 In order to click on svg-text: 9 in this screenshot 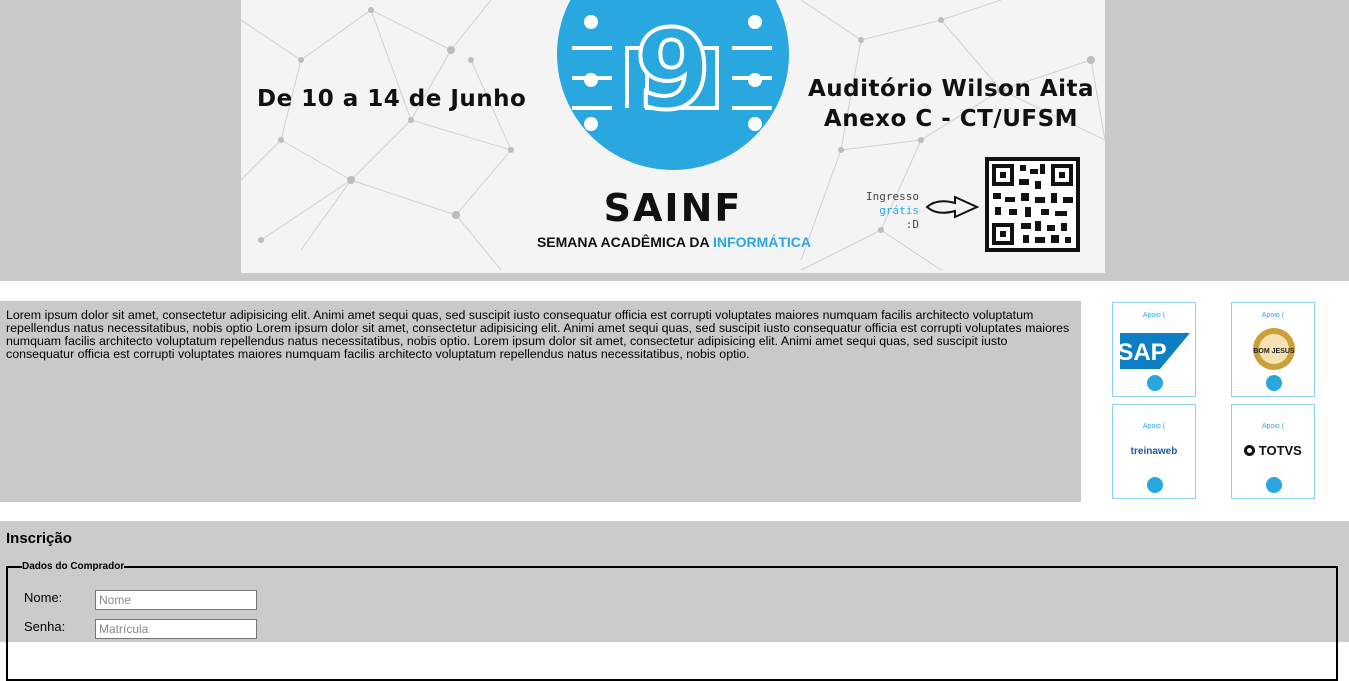, I will do `click(673, 70)`.